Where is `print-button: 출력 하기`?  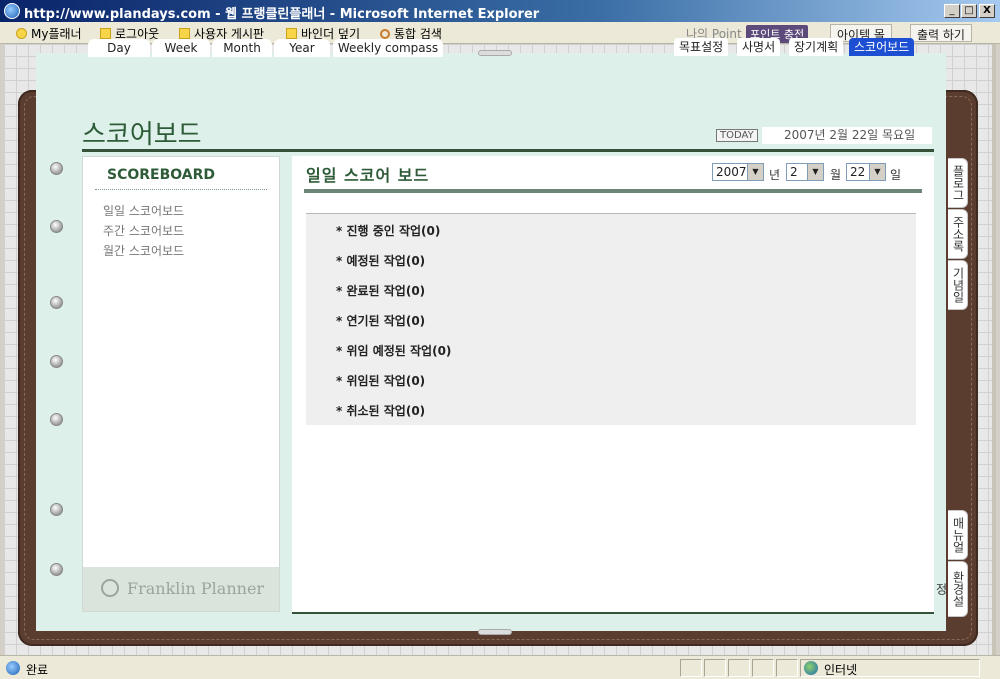
print-button: 출력 하기 is located at coordinates (941, 33).